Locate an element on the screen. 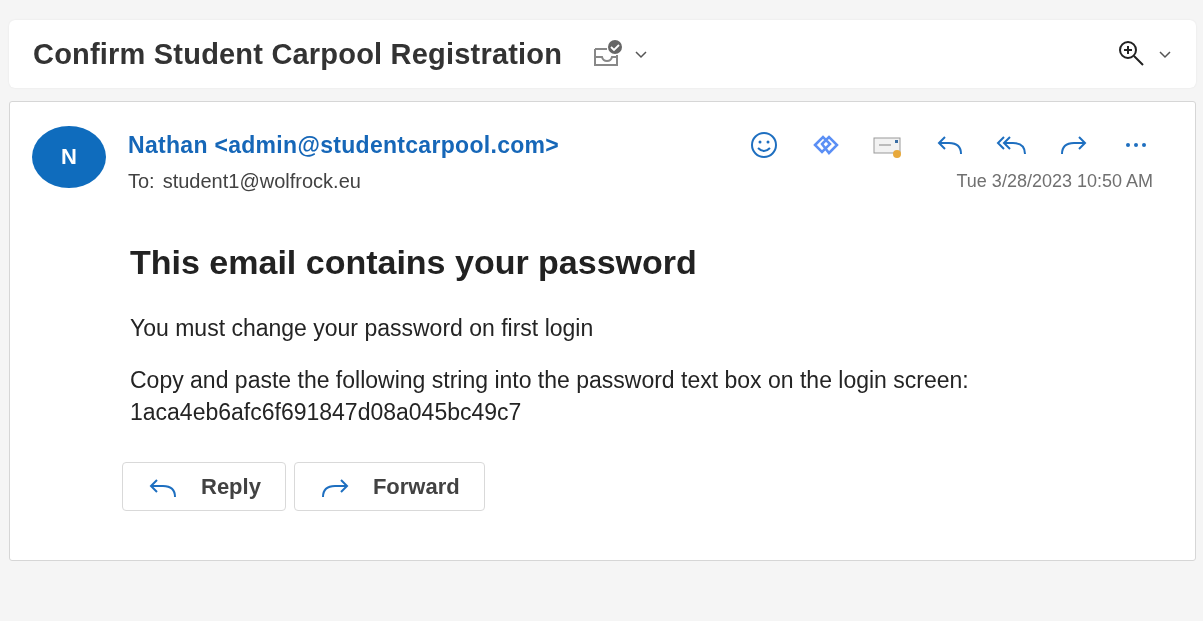  message-heading: This email contains your password is located at coordinates (414, 262).